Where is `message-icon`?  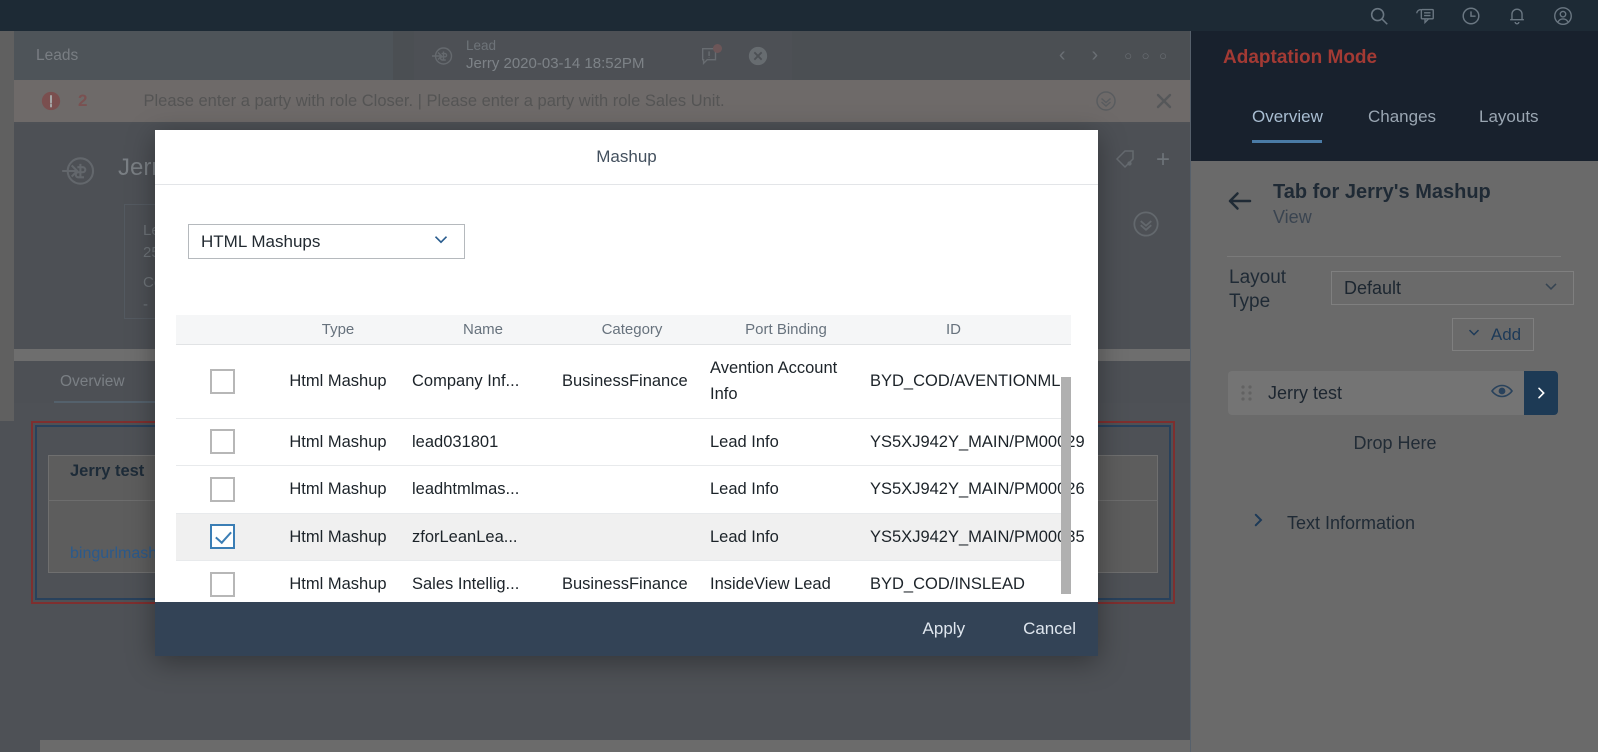
message-icon is located at coordinates (1425, 16).